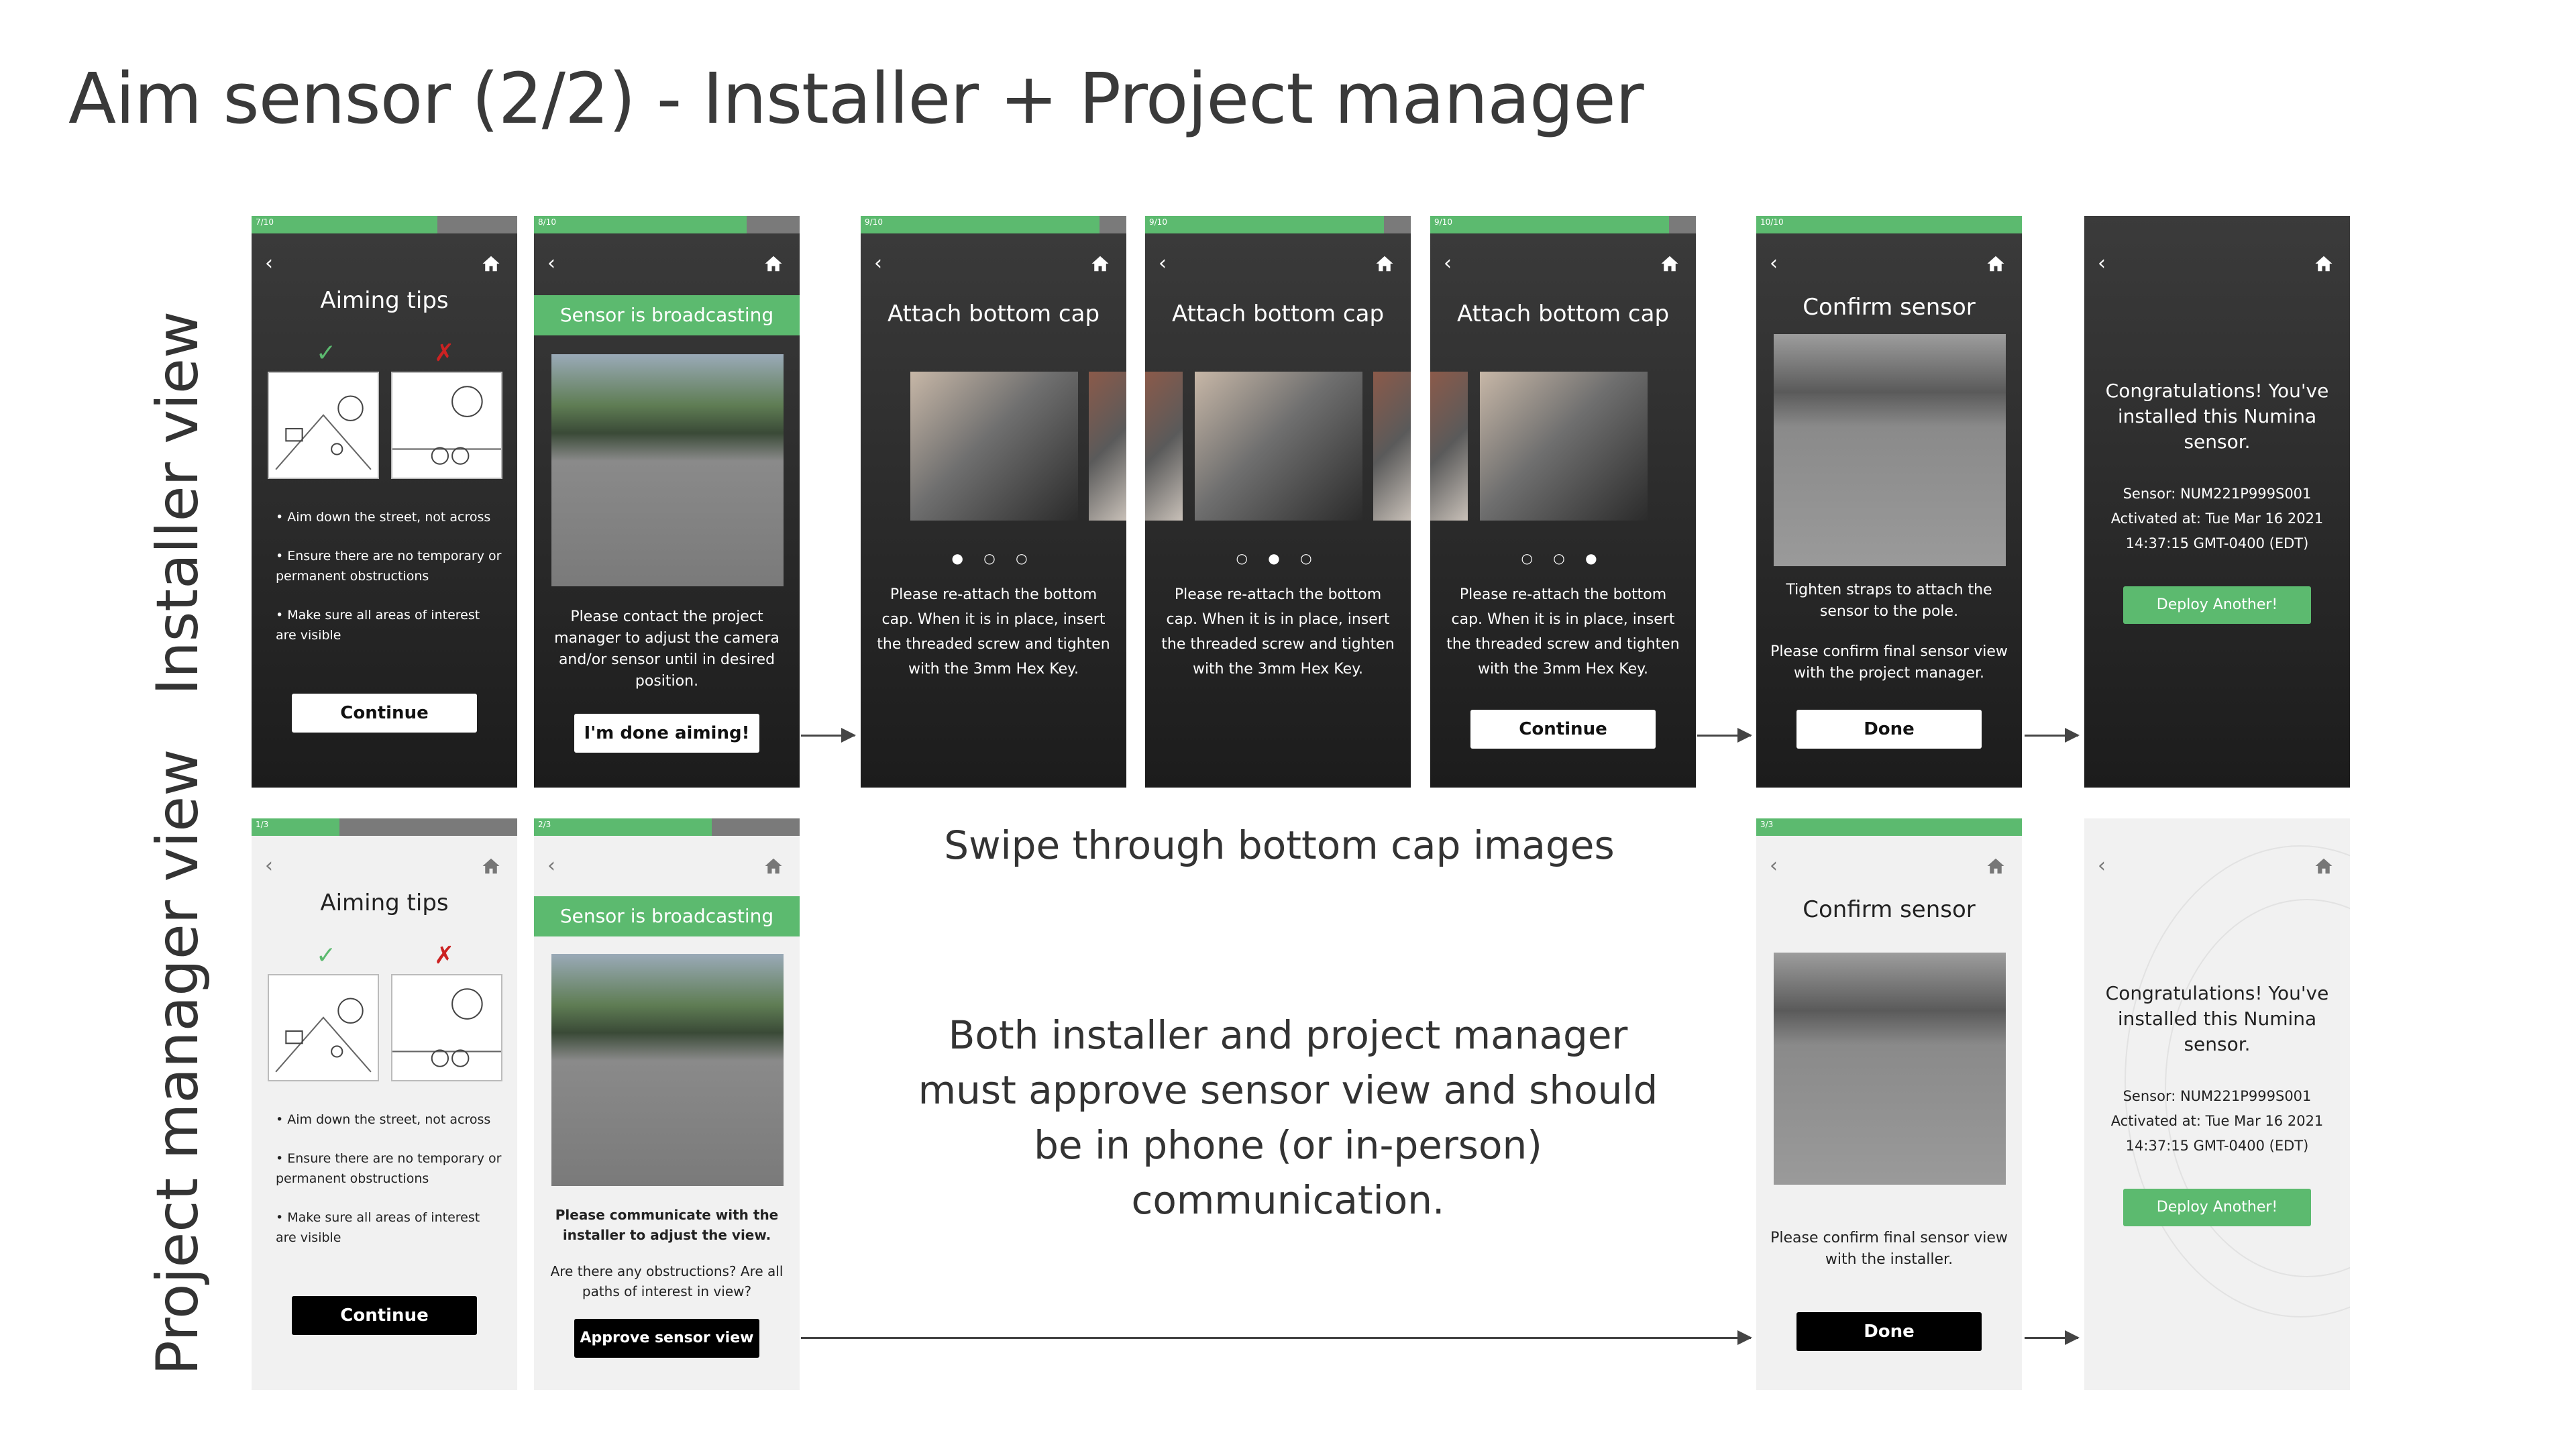 This screenshot has height=1449, width=2576. What do you see at coordinates (666, 1338) in the screenshot?
I see `approve-sensor-view-button: Approve sensor view` at bounding box center [666, 1338].